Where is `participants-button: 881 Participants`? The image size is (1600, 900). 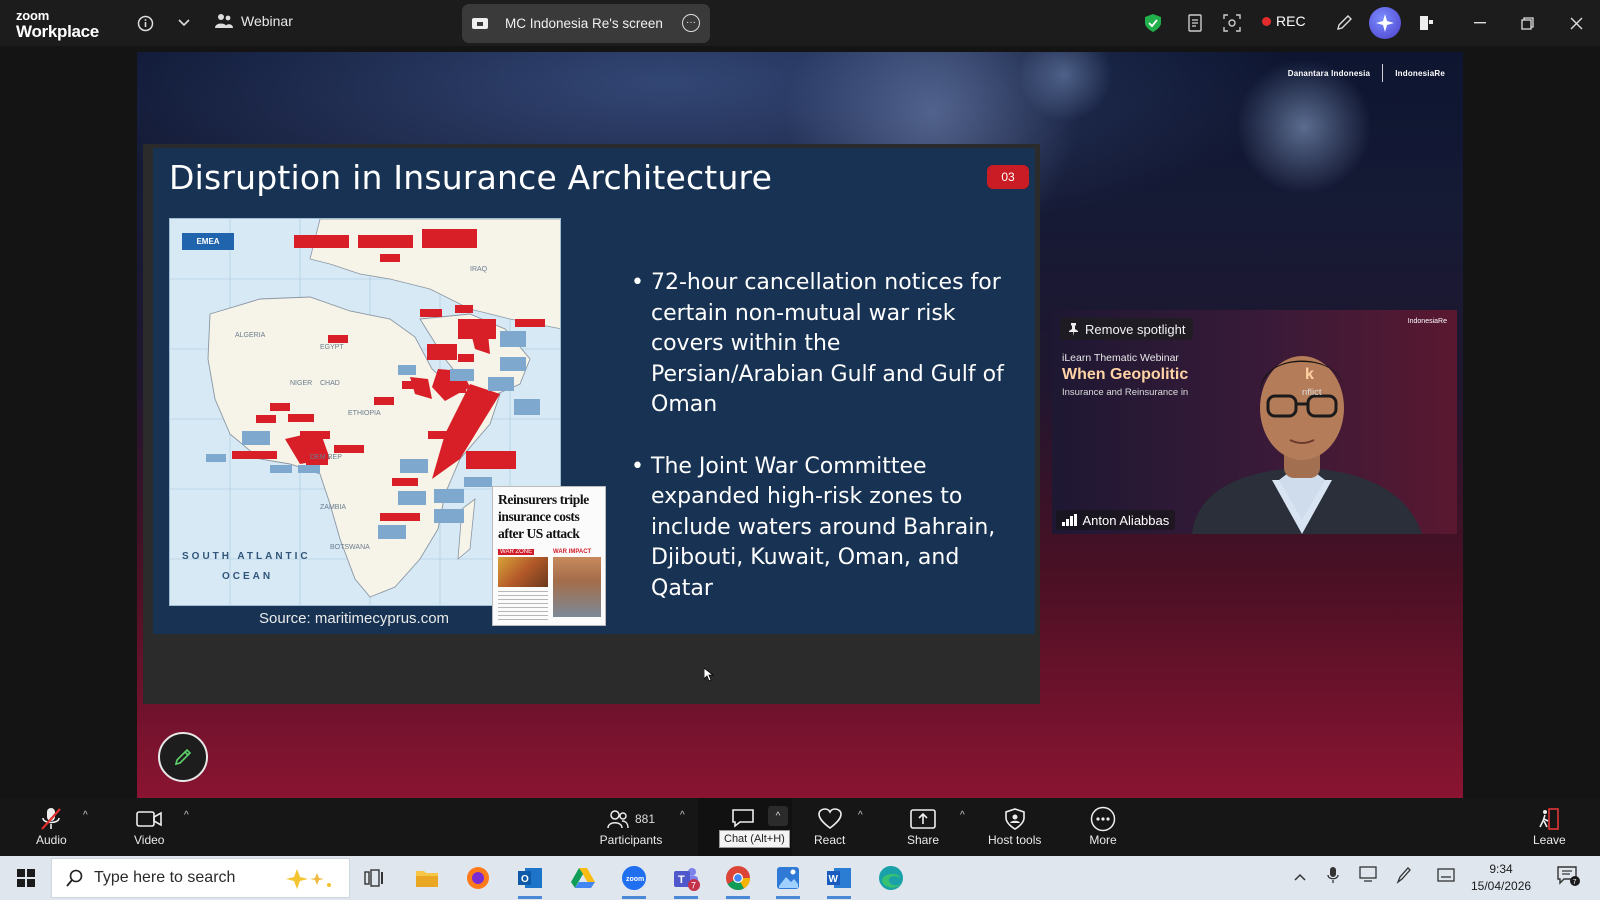 participants-button: 881 Participants is located at coordinates (631, 826).